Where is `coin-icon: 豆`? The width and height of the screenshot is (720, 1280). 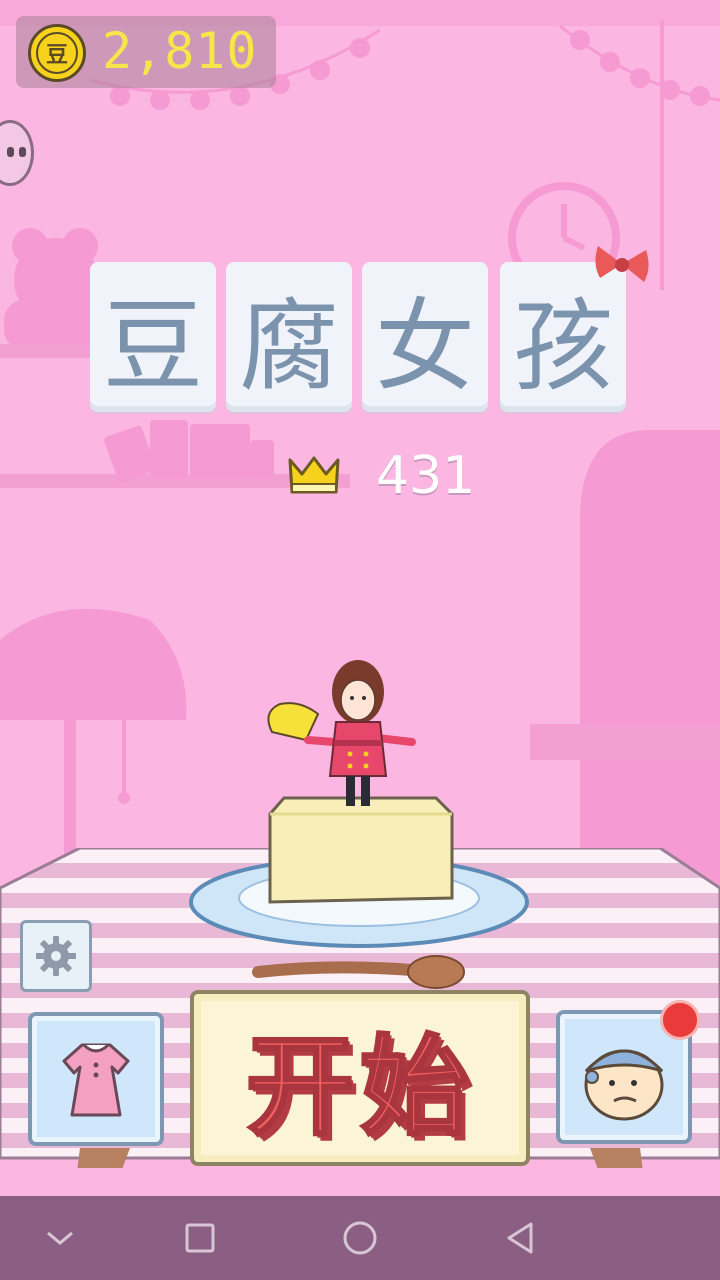 coin-icon: 豆 is located at coordinates (57, 53).